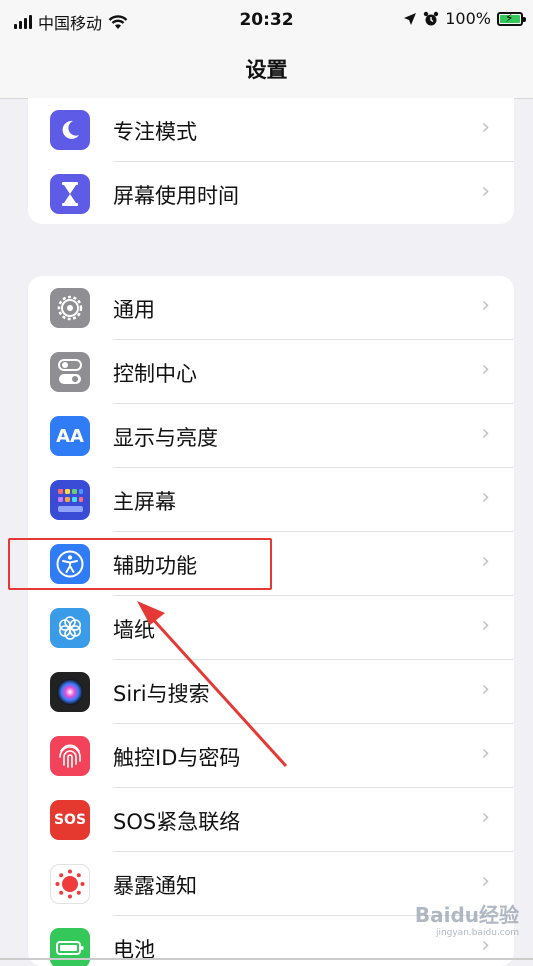  Describe the element at coordinates (212, 684) in the screenshot. I see `annotation-arrow-icon` at that location.